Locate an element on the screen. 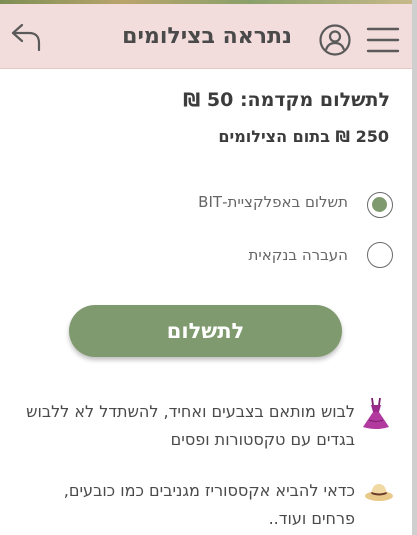 This screenshot has height=535, width=417. dress-icon is located at coordinates (376, 413).